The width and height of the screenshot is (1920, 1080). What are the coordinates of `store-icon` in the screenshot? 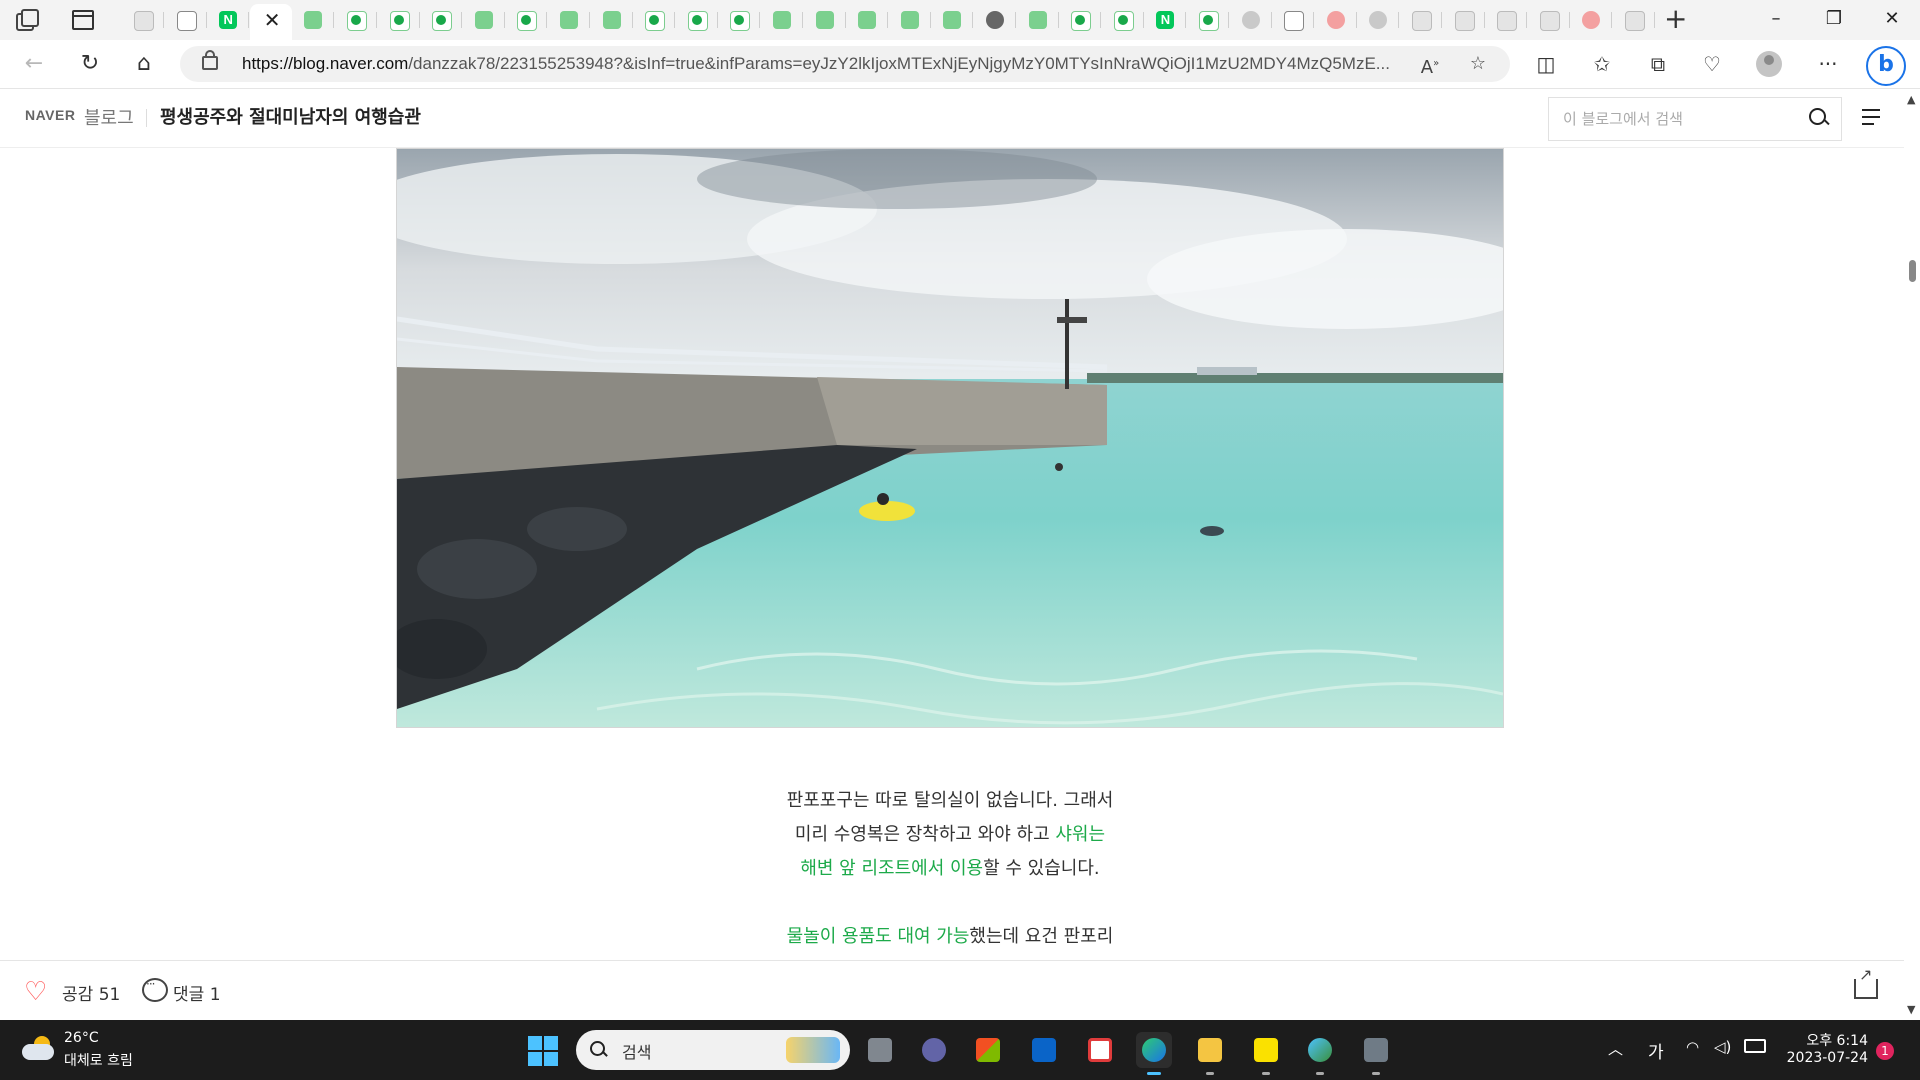 It's located at (988, 1050).